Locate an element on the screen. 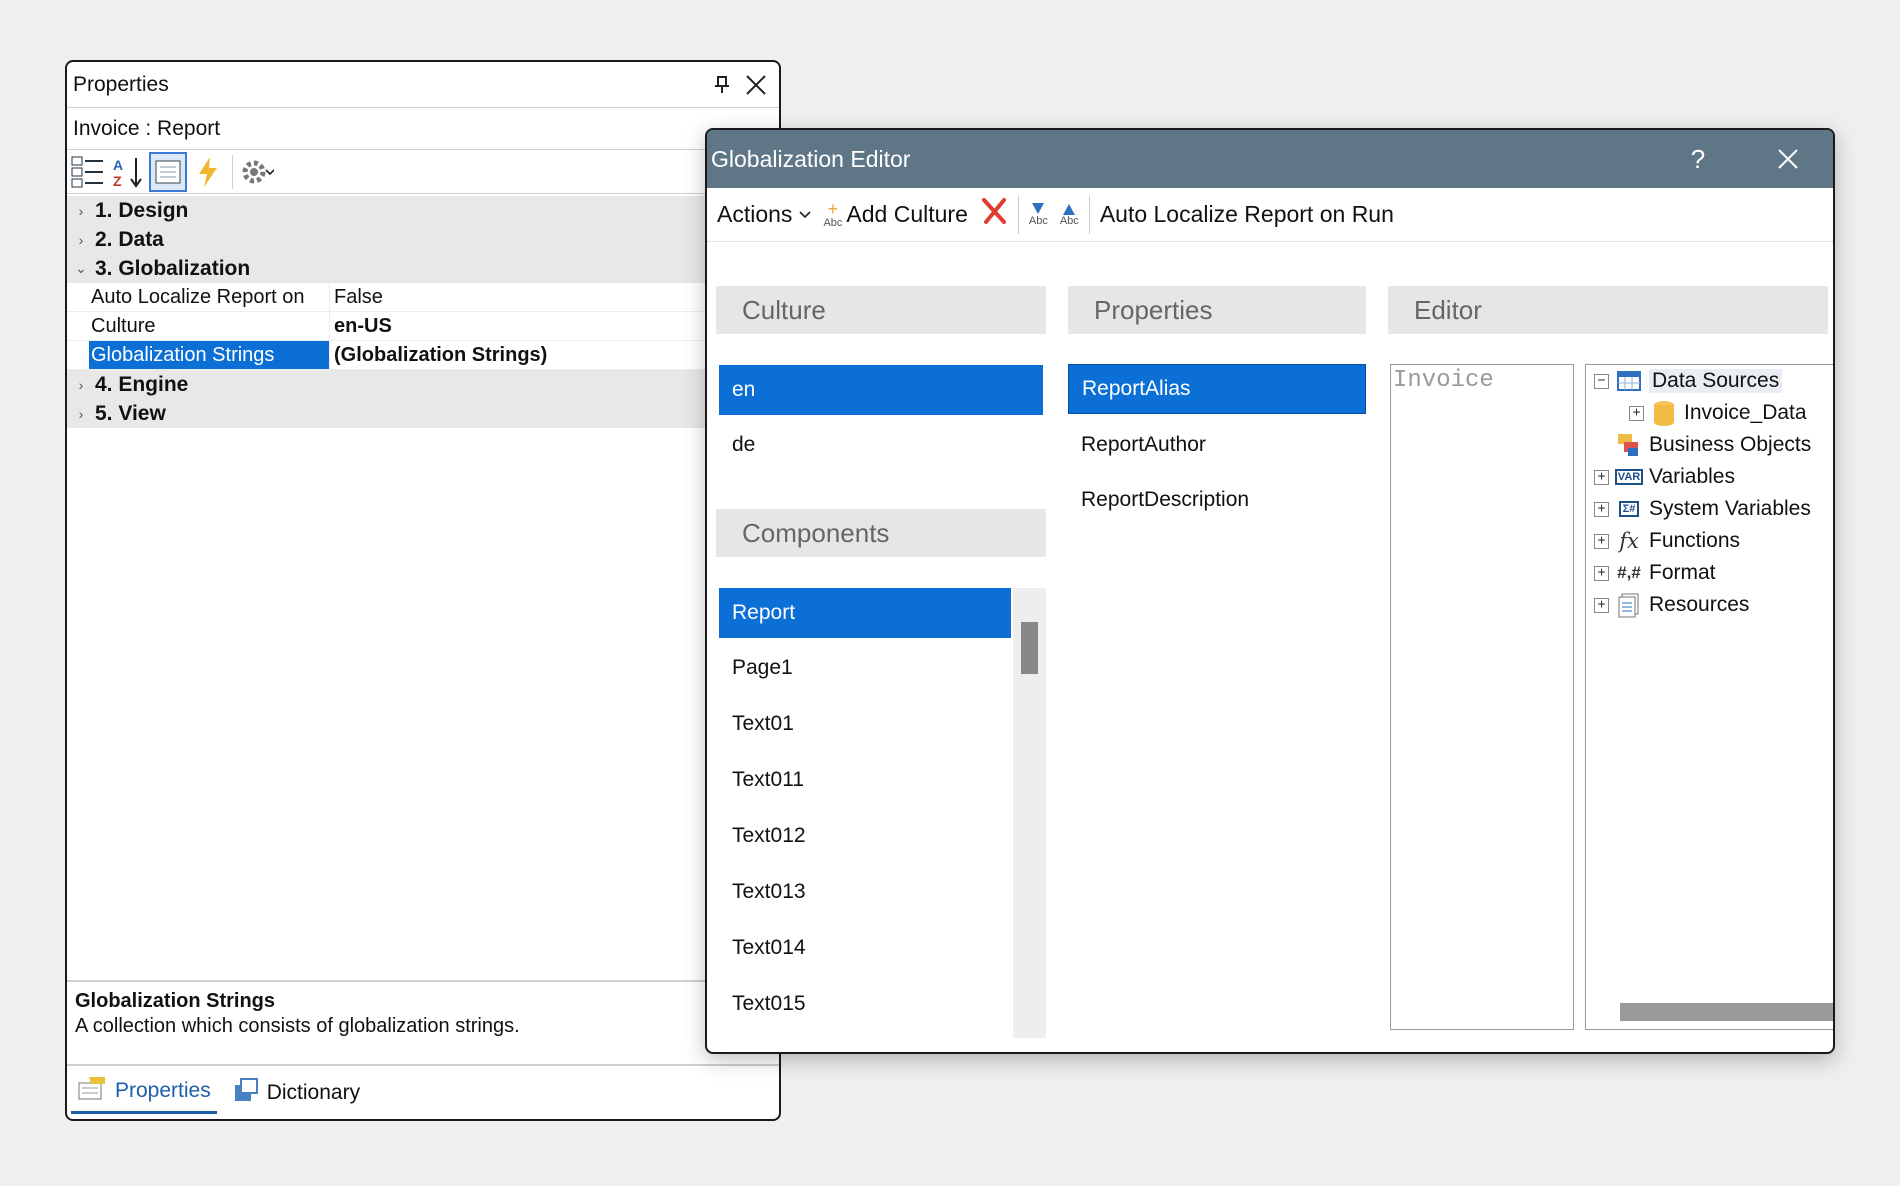 The height and width of the screenshot is (1186, 1900). tab-properties: Properties is located at coordinates (144, 1093).